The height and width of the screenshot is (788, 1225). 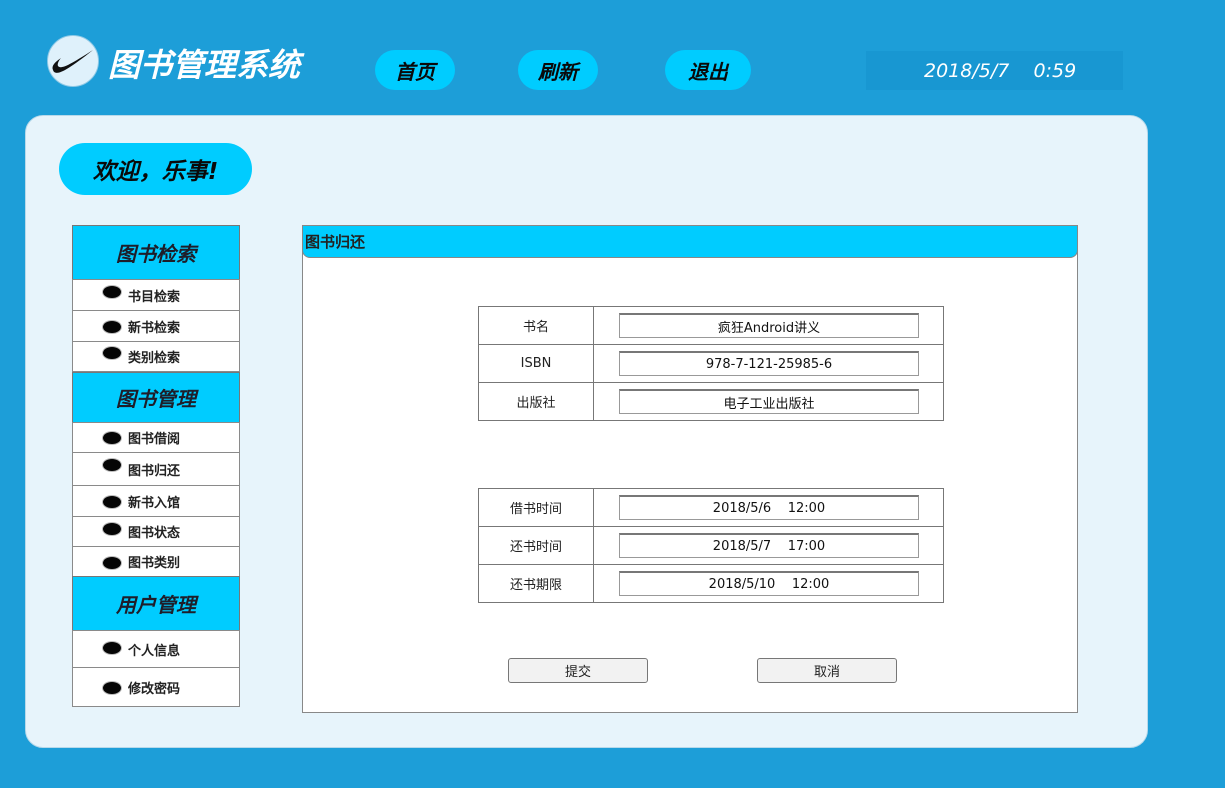 What do you see at coordinates (769, 325) in the screenshot?
I see `book-title-field: 疯狂Android讲义` at bounding box center [769, 325].